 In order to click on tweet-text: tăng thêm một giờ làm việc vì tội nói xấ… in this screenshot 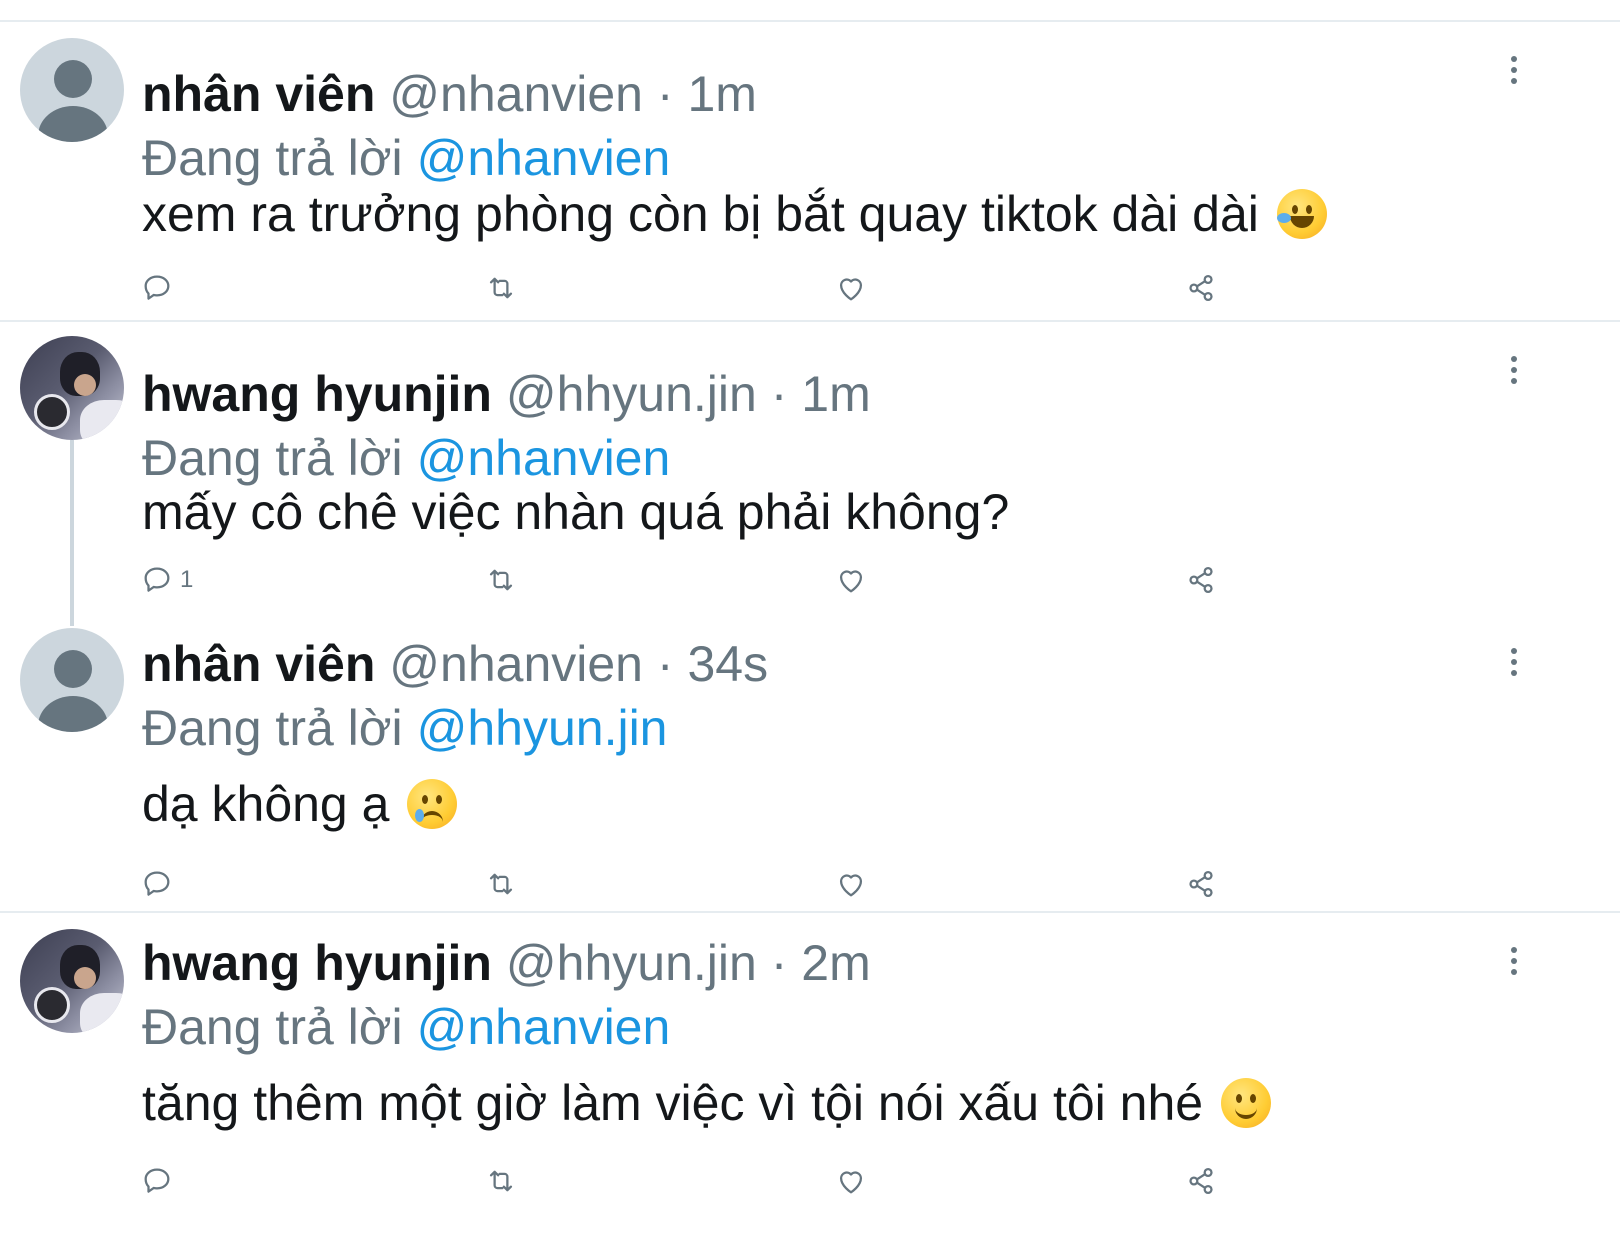, I will do `click(706, 1103)`.